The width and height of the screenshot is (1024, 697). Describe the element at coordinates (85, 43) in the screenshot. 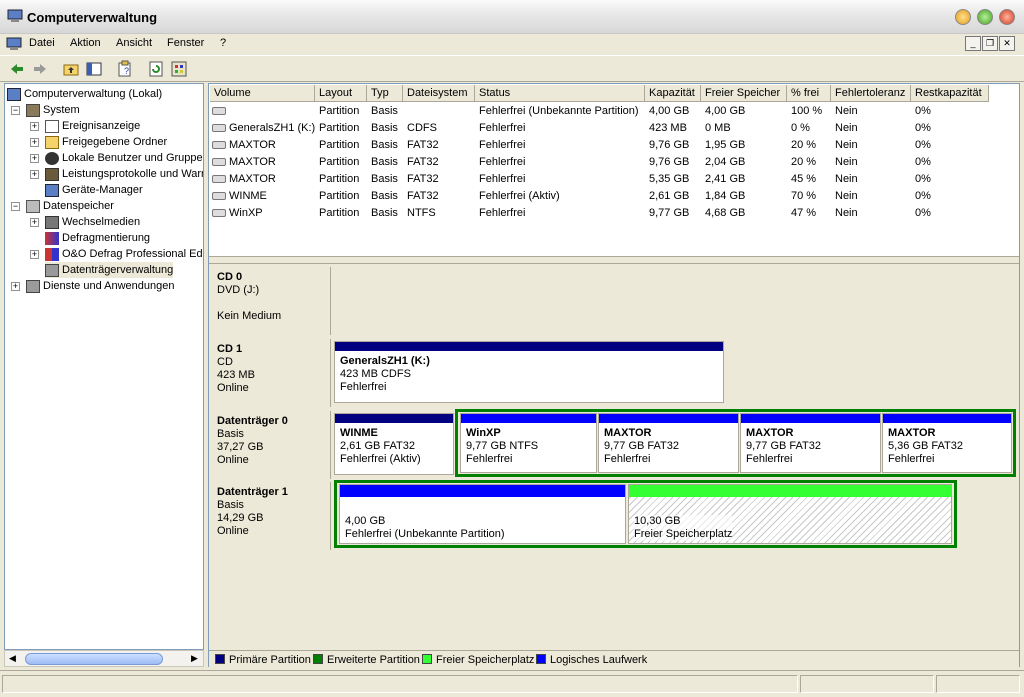

I see `menu-aktion: Aktion` at that location.